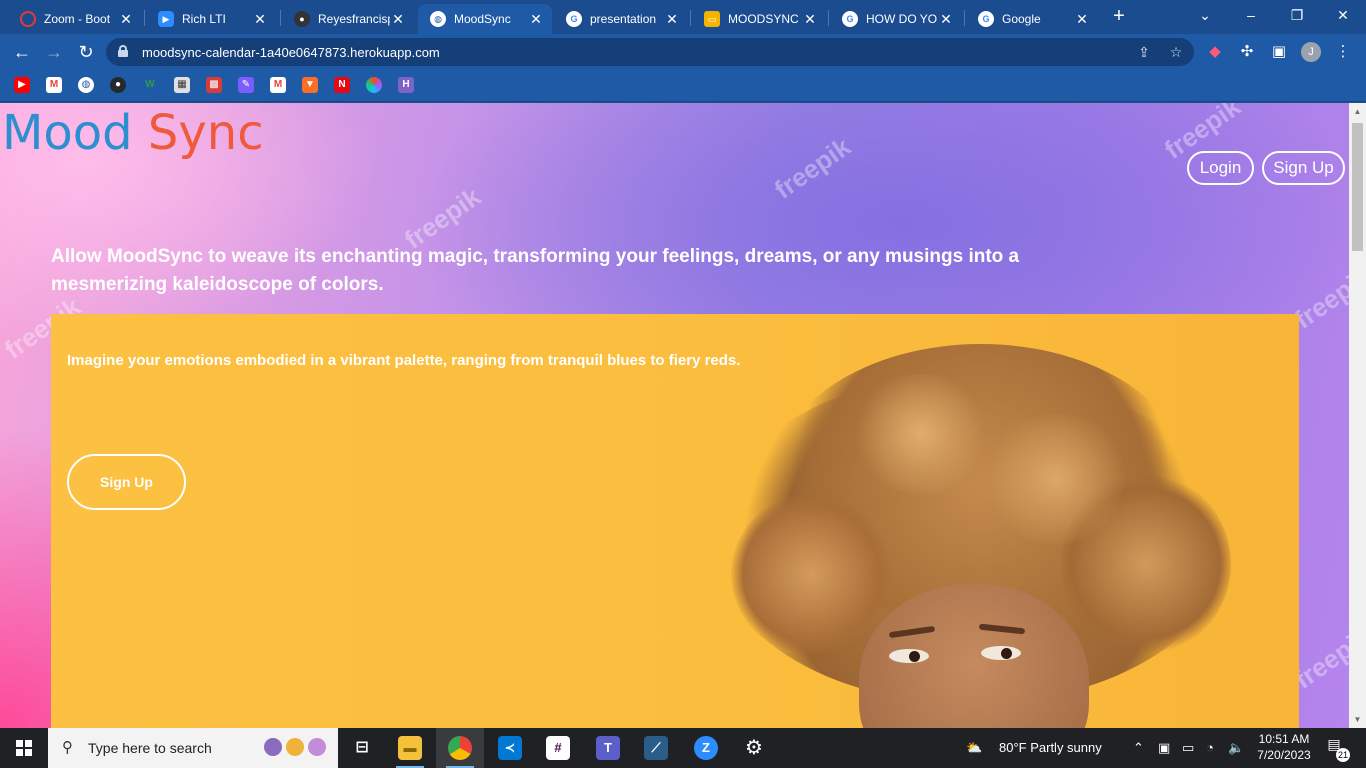  Describe the element at coordinates (460, 748) in the screenshot. I see `chrome-app` at that location.